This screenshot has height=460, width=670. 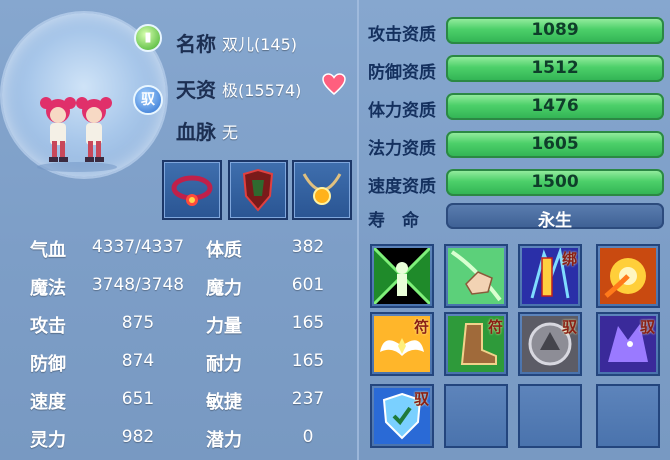 What do you see at coordinates (48, 364) in the screenshot?
I see `stat-label-defense: 防御` at bounding box center [48, 364].